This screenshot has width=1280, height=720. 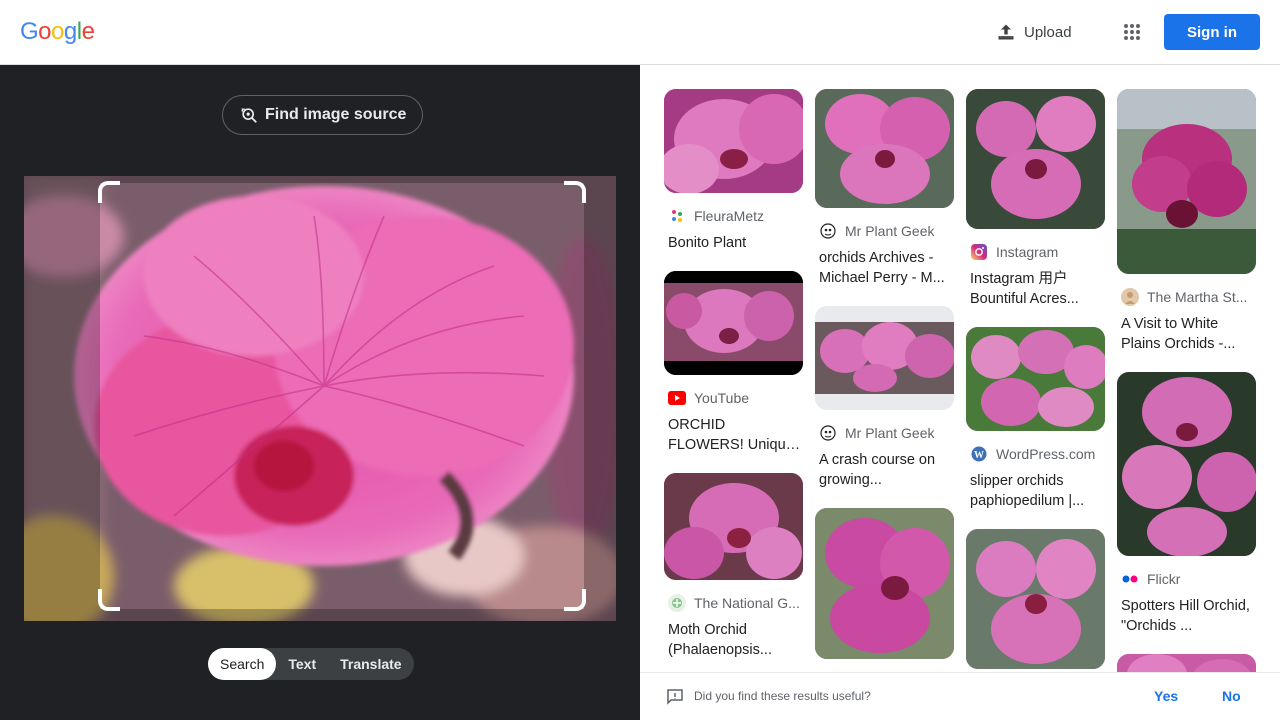 I want to click on feedback-question: Did you find these results useful?, so click(x=782, y=696).